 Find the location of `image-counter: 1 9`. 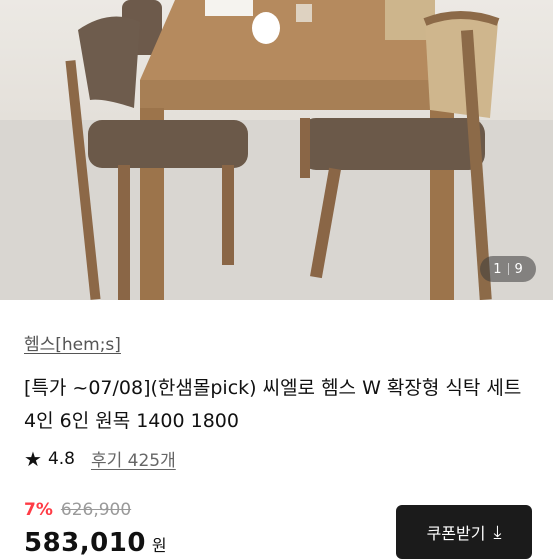

image-counter: 1 9 is located at coordinates (508, 269).